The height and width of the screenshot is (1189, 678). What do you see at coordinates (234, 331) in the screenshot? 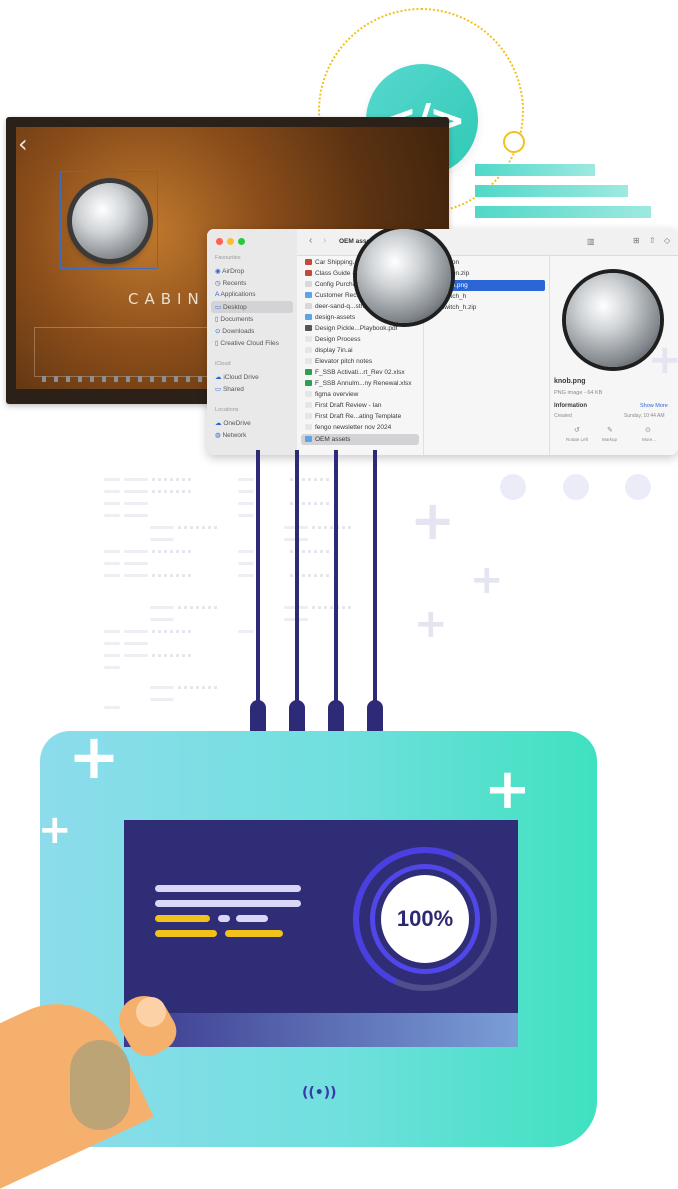
I see `sidebar-item-downloads: ⊙ Downloads` at bounding box center [234, 331].